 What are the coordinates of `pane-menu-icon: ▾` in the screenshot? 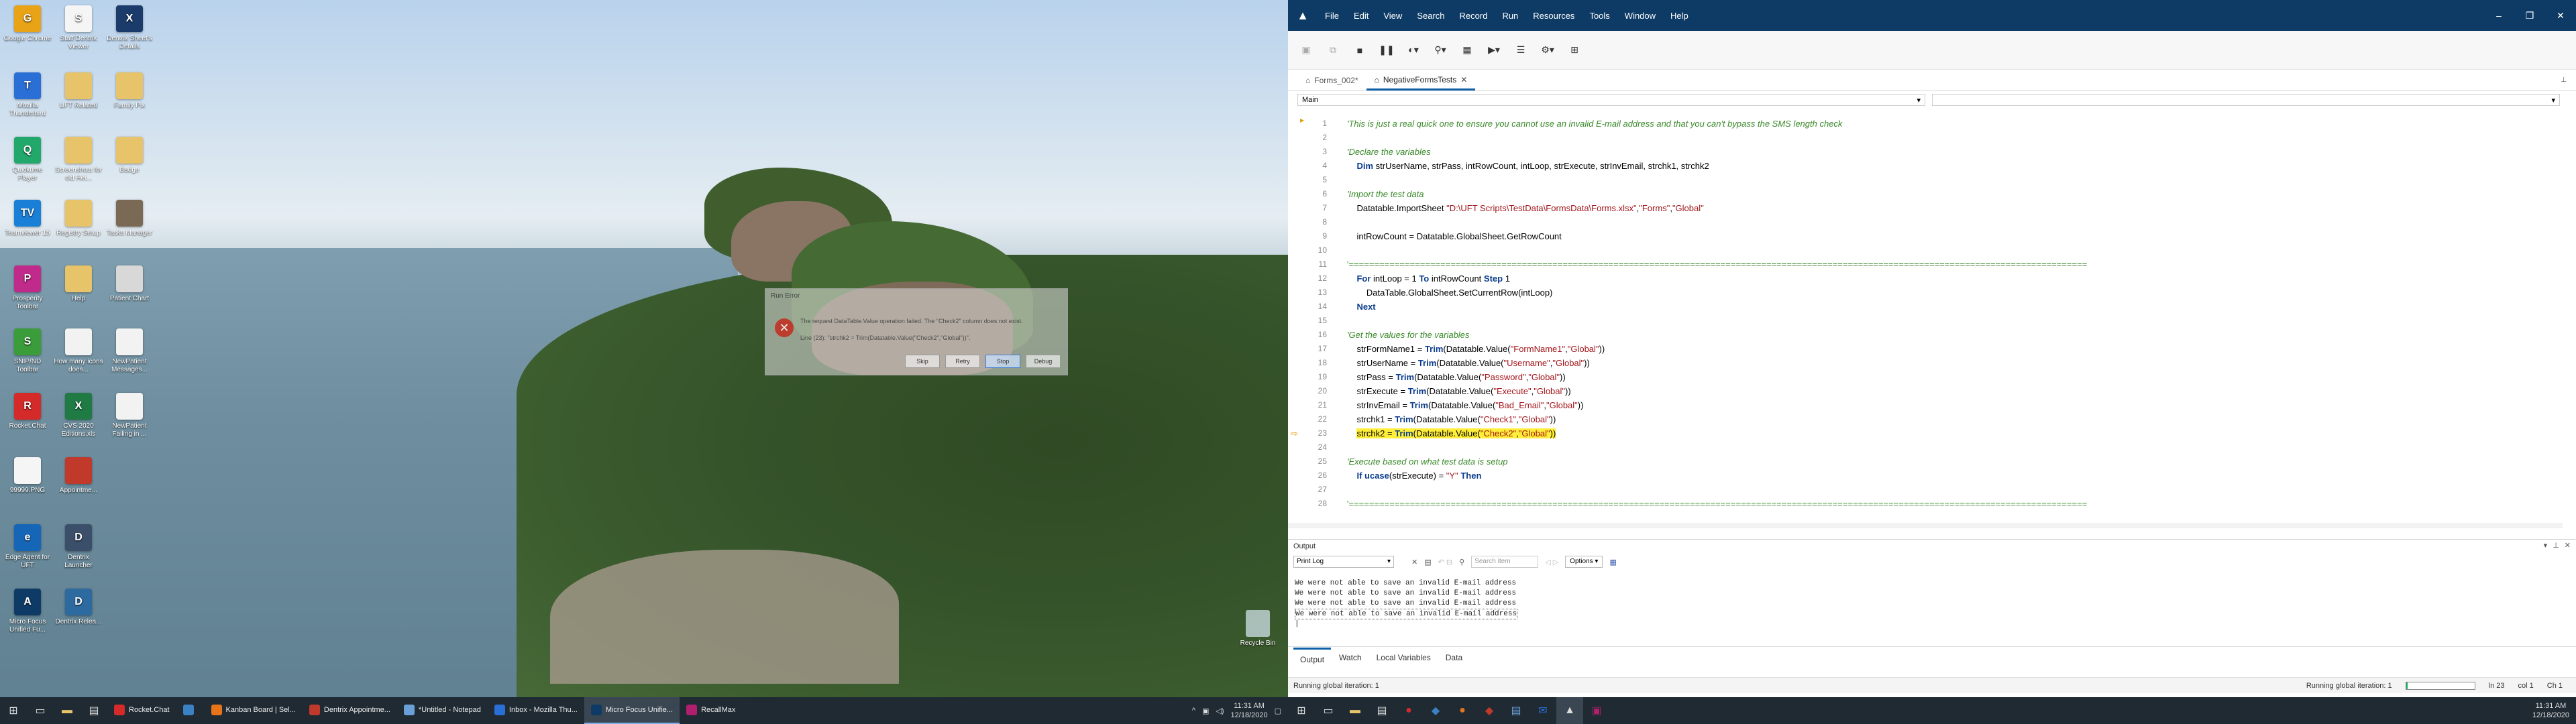 It's located at (2546, 545).